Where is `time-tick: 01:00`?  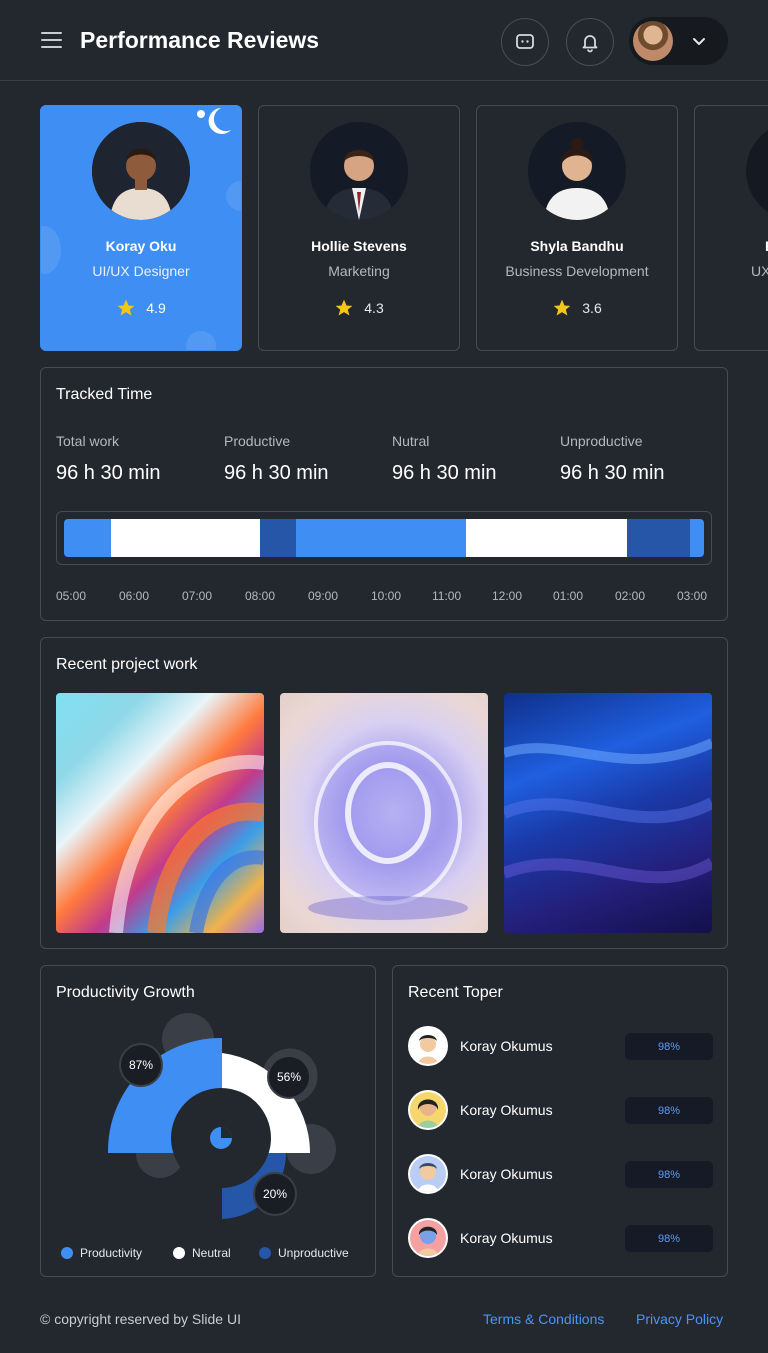
time-tick: 01:00 is located at coordinates (568, 596).